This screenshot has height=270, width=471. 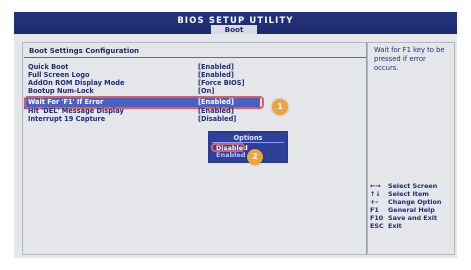 I want to click on setting-label: Wait For 'F1' If Error, so click(x=66, y=102).